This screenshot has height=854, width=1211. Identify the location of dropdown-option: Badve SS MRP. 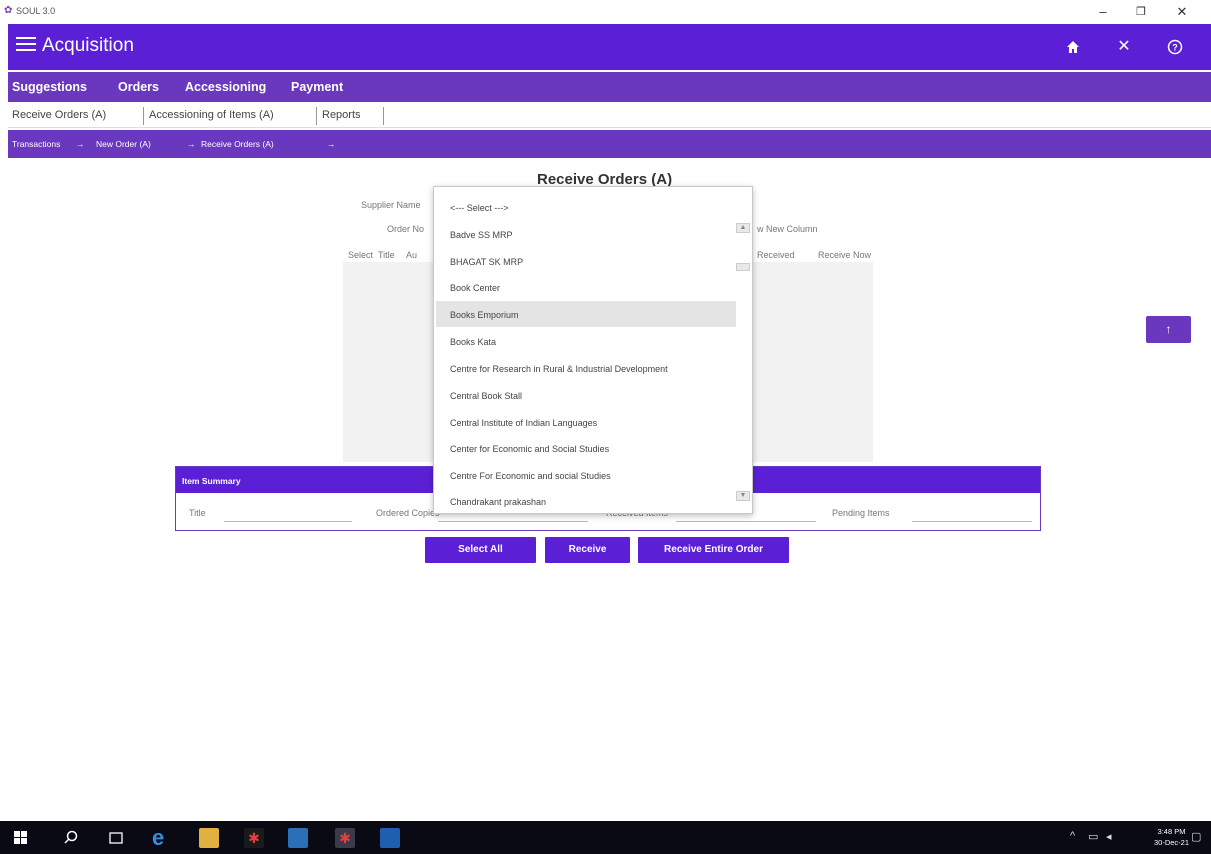
(481, 235).